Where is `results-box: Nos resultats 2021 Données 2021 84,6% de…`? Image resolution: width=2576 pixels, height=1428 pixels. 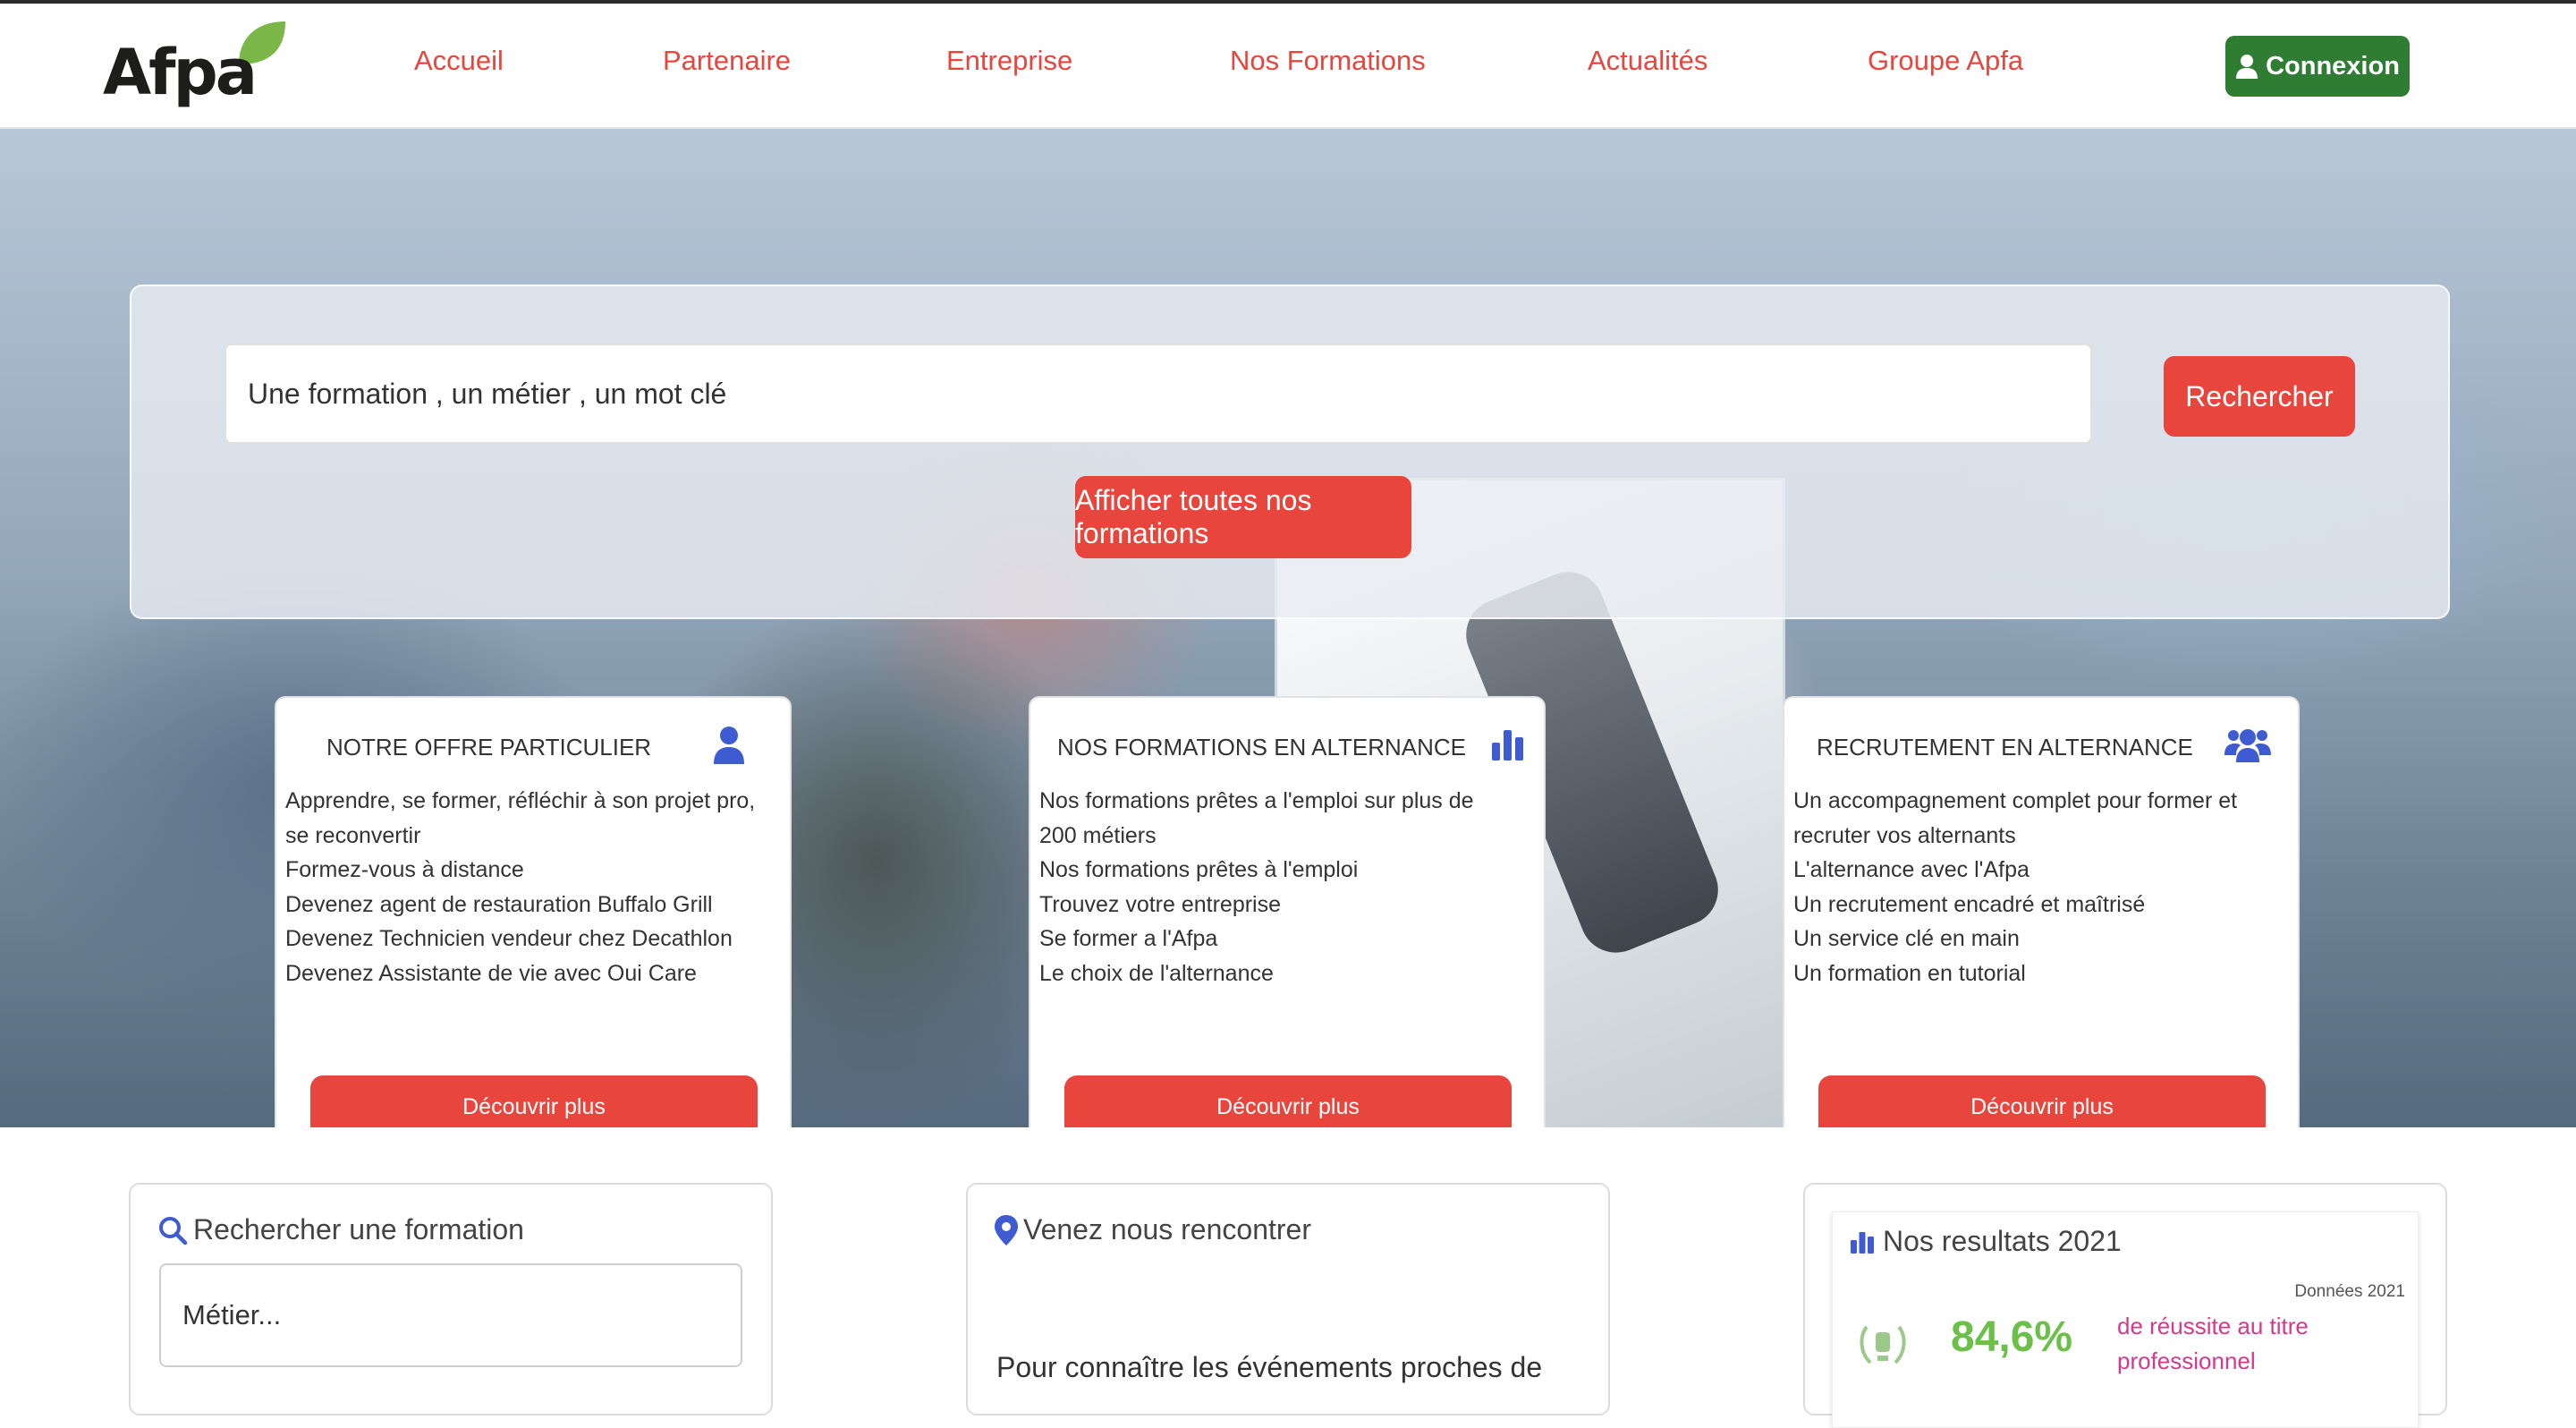 results-box: Nos resultats 2021 Données 2021 84,6% de… is located at coordinates (2125, 1306).